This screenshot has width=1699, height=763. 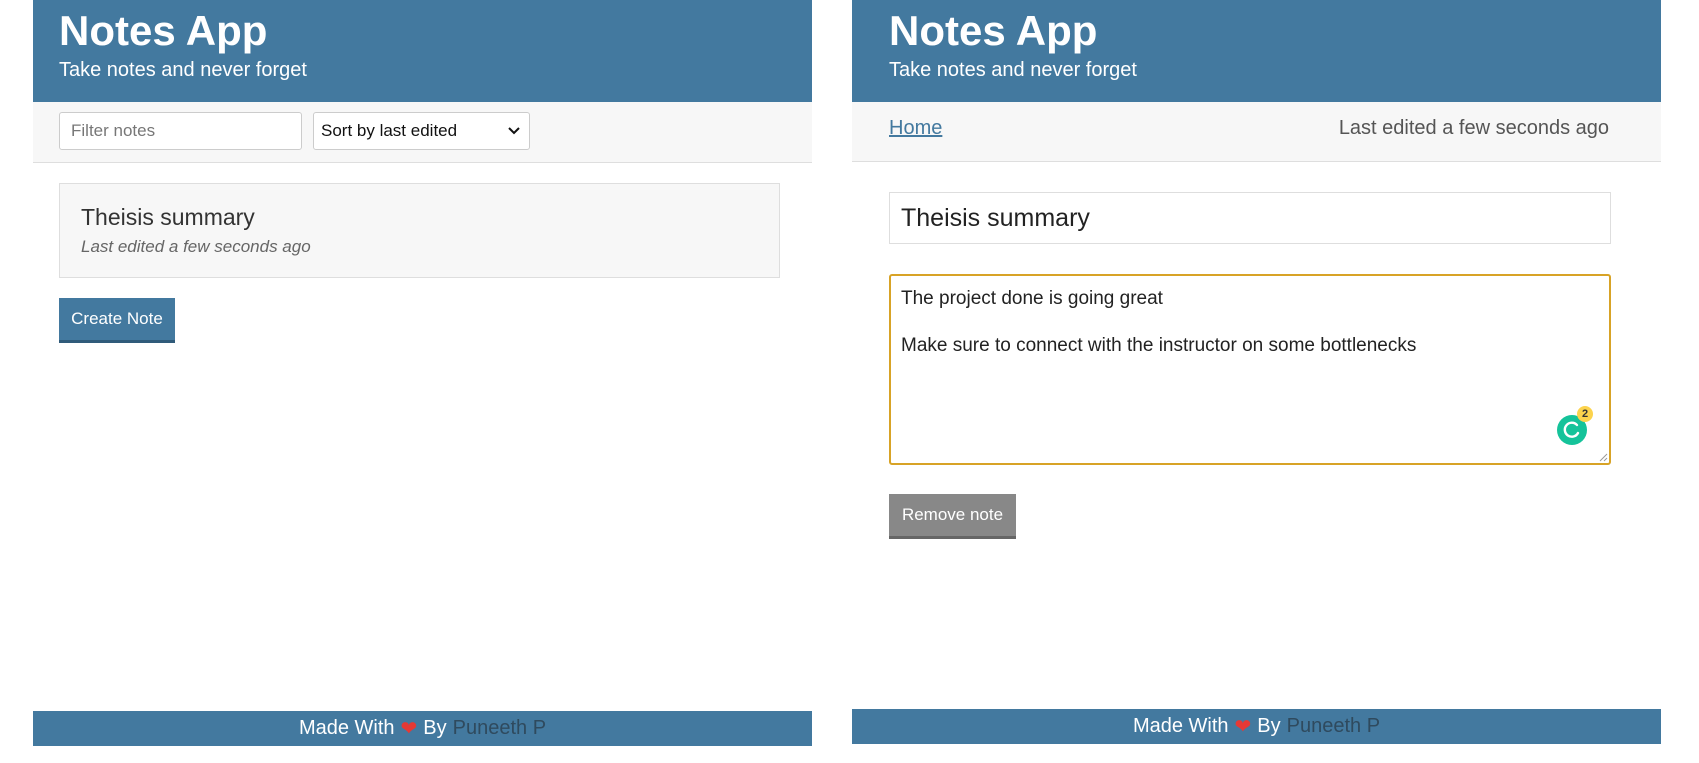 I want to click on last-edited-text: Last edited a few seconds ago, so click(x=1473, y=128).